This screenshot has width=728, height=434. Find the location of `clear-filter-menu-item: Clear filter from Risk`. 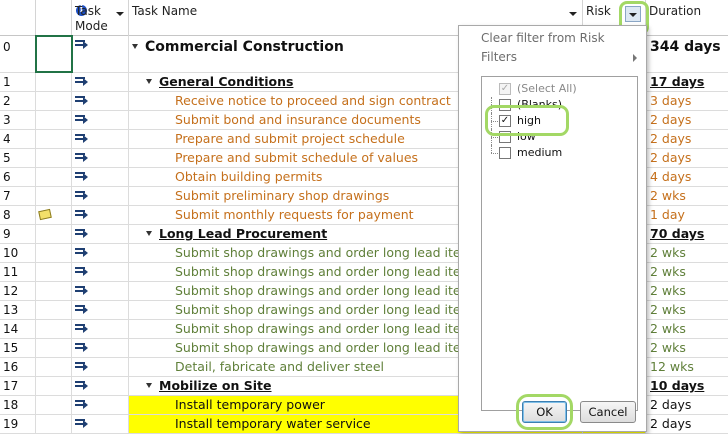

clear-filter-menu-item: Clear filter from Risk is located at coordinates (552, 38).